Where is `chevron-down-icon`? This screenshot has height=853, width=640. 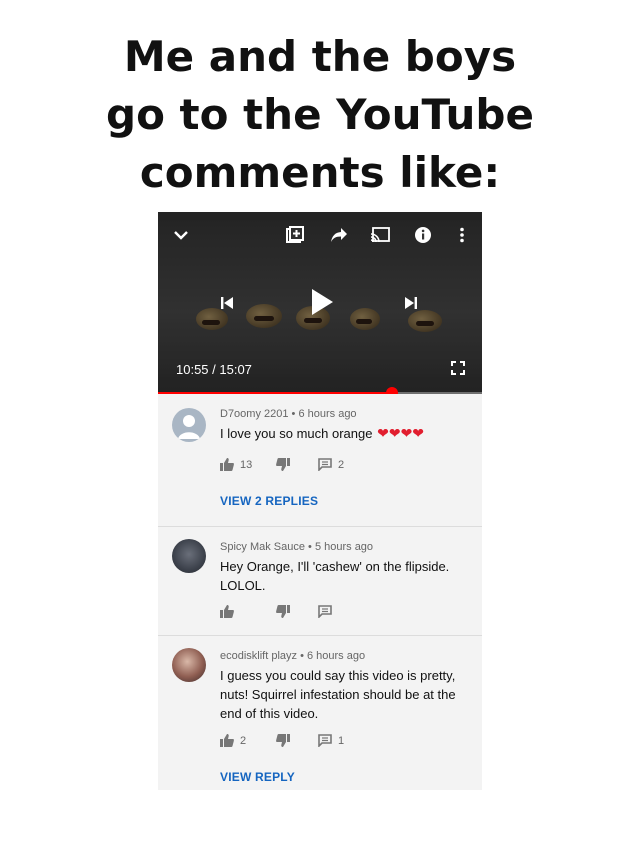 chevron-down-icon is located at coordinates (181, 235).